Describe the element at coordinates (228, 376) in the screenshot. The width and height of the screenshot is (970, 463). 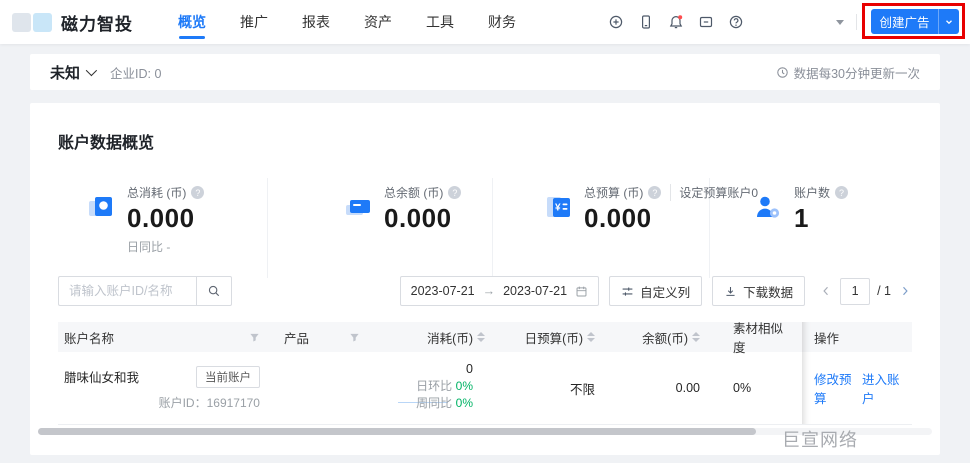
I see `current-account-badge: 当前账户` at that location.